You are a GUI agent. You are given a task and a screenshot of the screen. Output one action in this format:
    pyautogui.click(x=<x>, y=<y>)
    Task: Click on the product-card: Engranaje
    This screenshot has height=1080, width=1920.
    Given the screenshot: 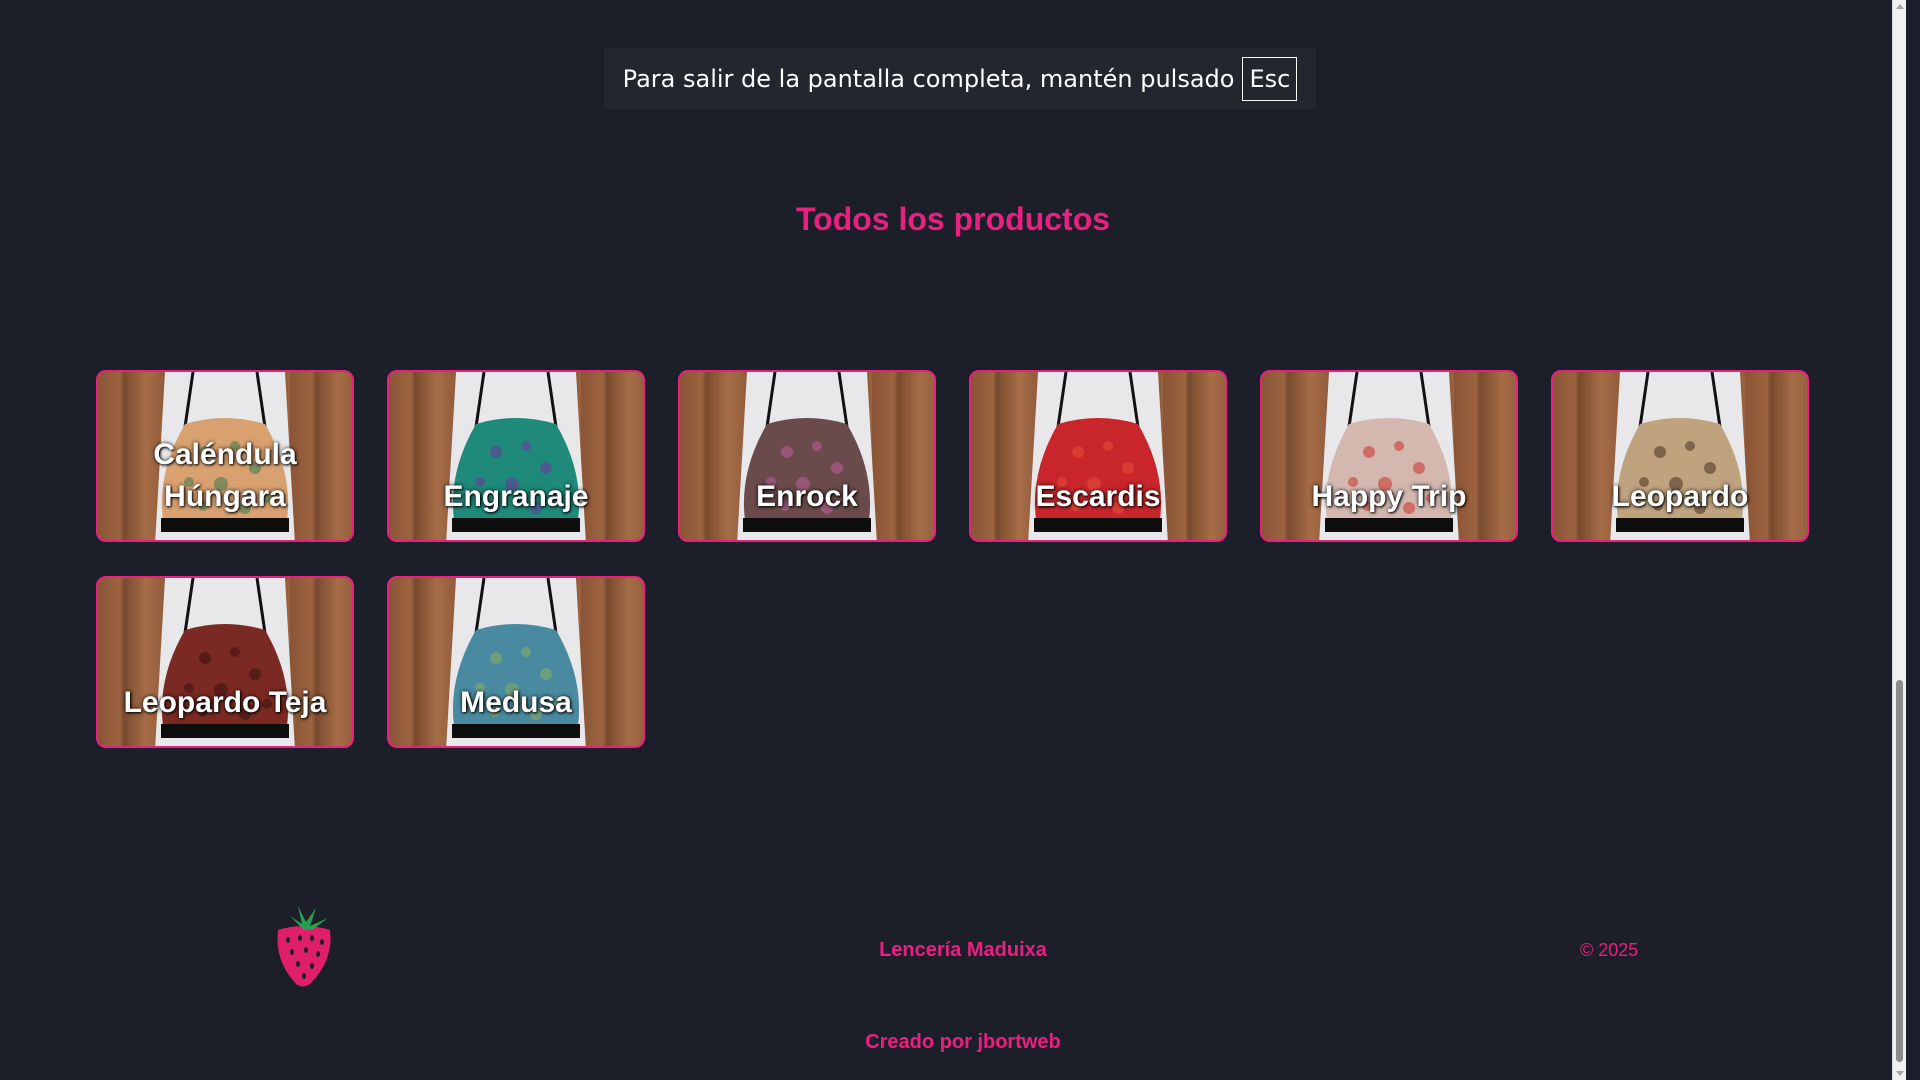 What is the action you would take?
    pyautogui.click(x=516, y=456)
    